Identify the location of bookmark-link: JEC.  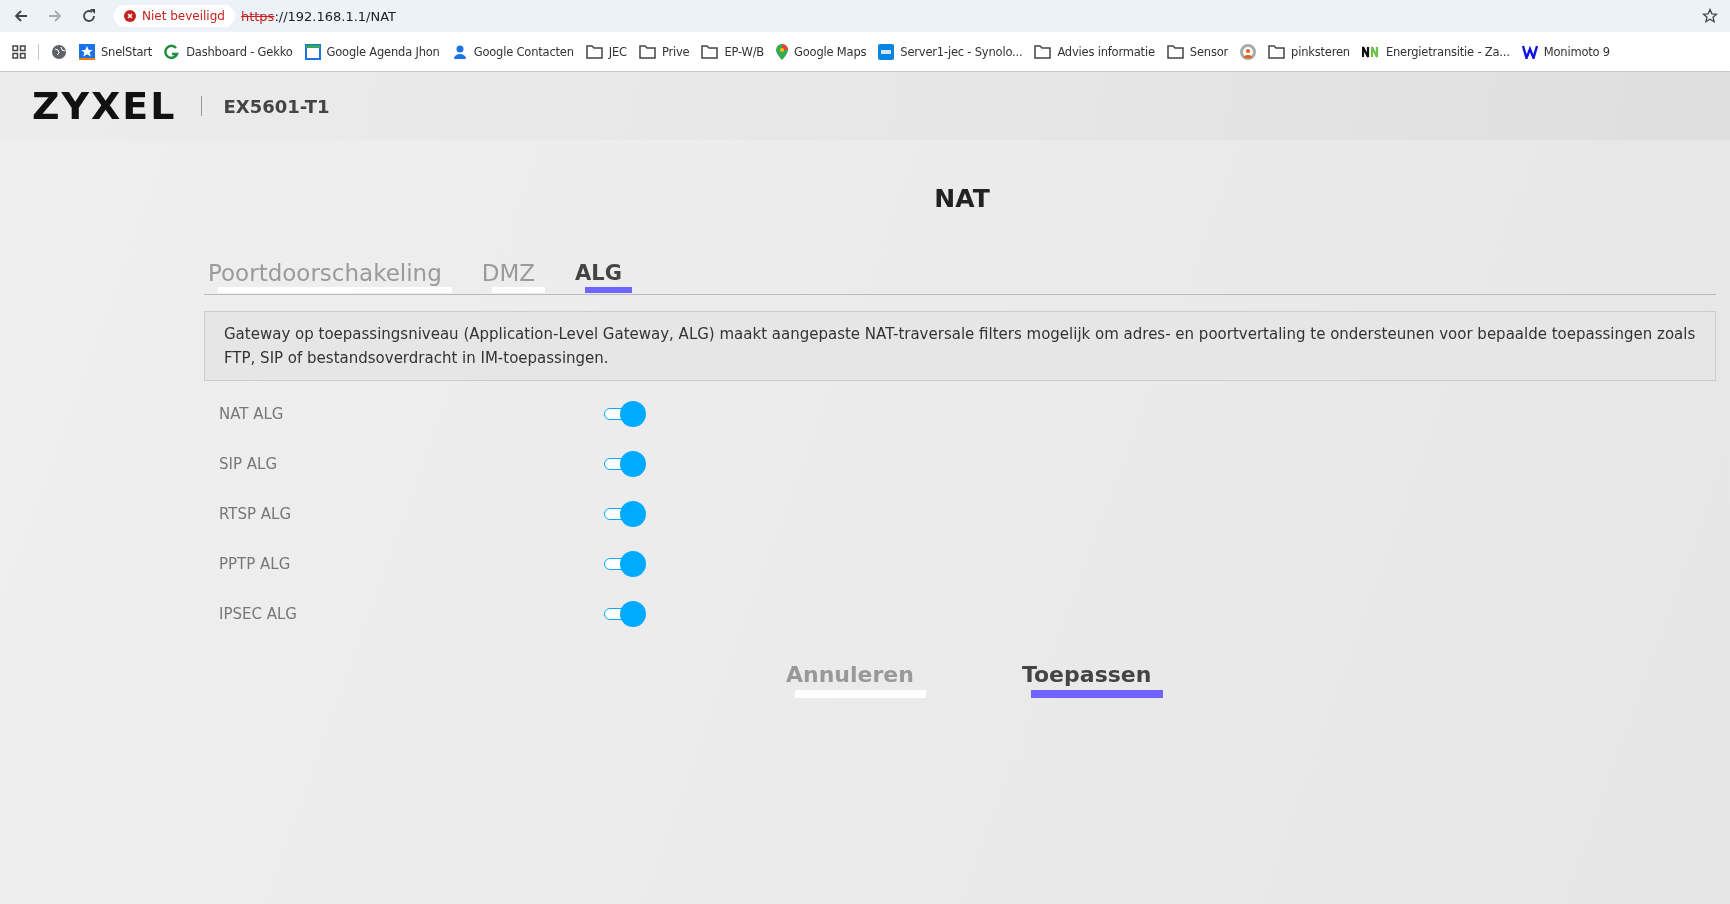
(617, 51).